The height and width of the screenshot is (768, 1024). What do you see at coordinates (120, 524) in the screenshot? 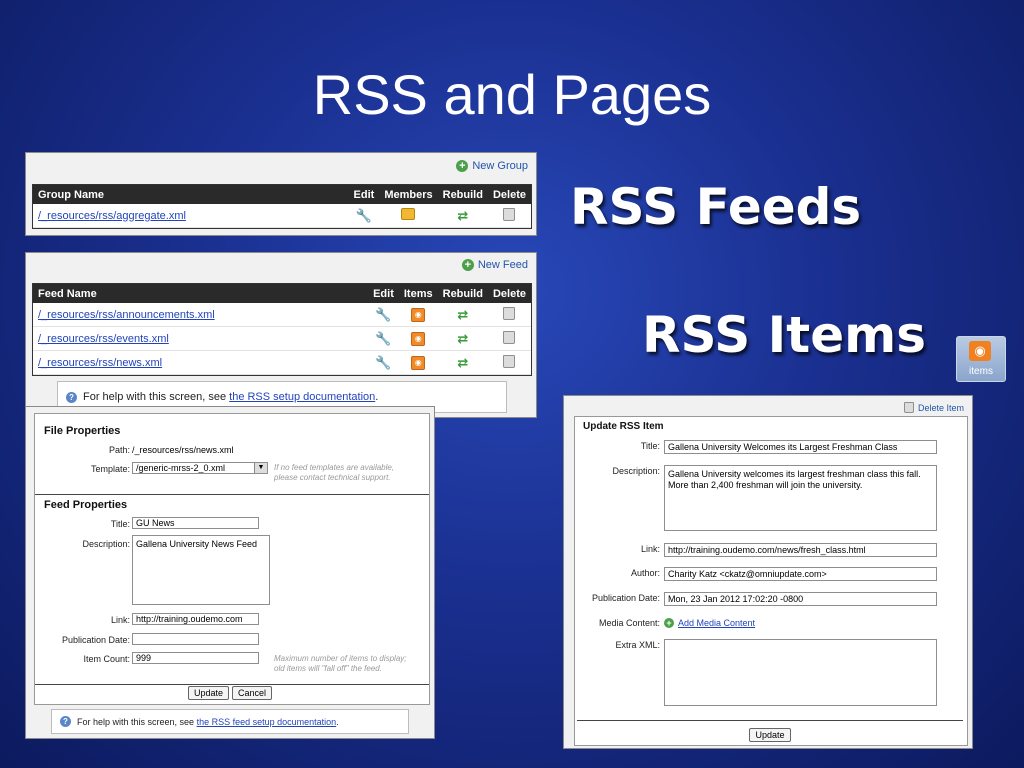
I see `title-label: Title:` at bounding box center [120, 524].